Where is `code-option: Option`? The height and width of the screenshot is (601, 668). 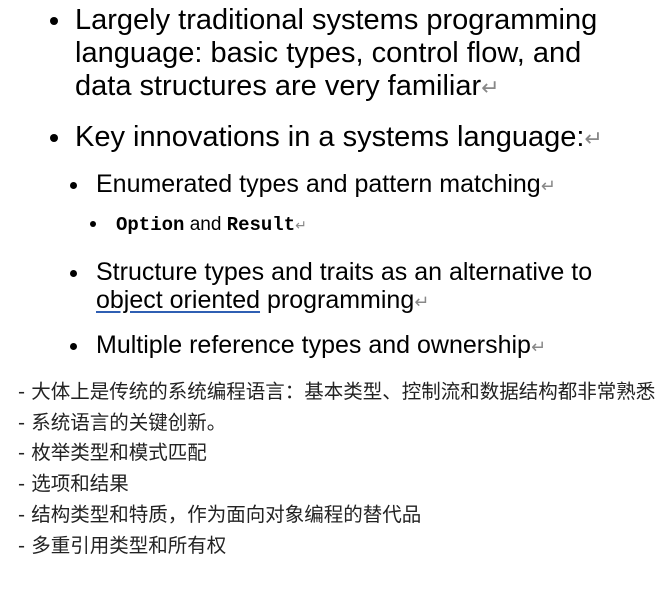
code-option: Option is located at coordinates (150, 225).